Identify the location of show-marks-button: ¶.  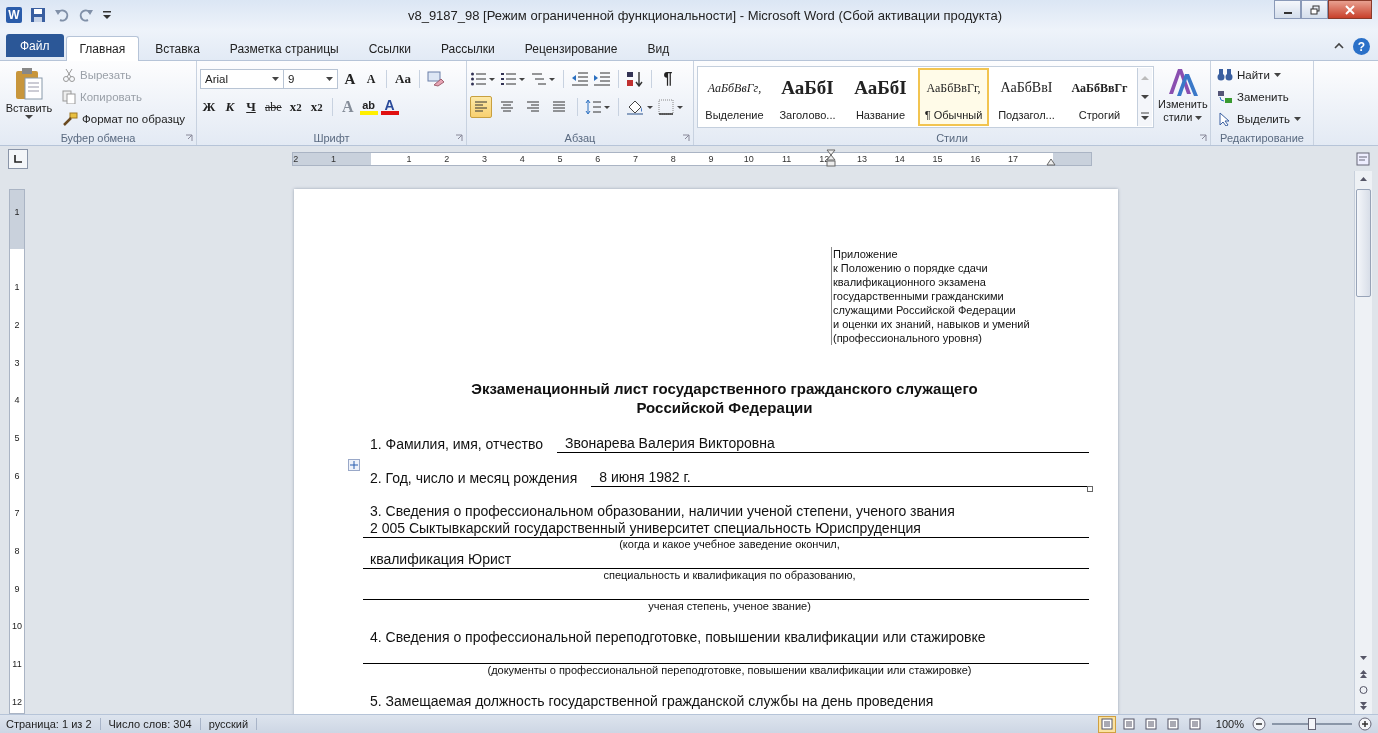
(668, 79).